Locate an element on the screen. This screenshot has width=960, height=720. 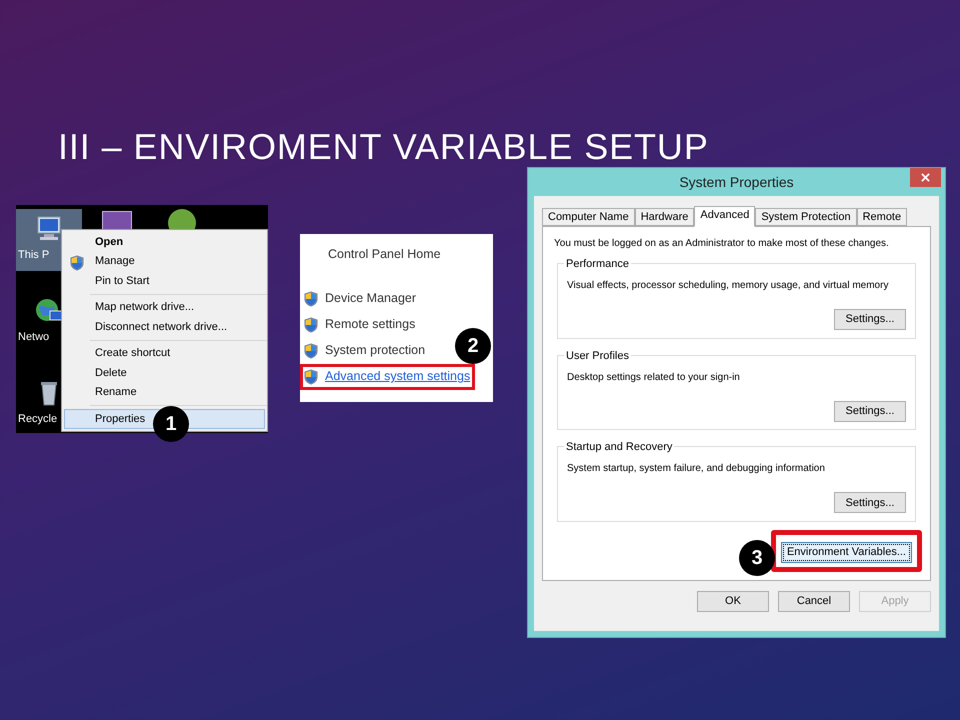
group-description: System startup, system failure, and debugging information is located at coordinates (696, 469).